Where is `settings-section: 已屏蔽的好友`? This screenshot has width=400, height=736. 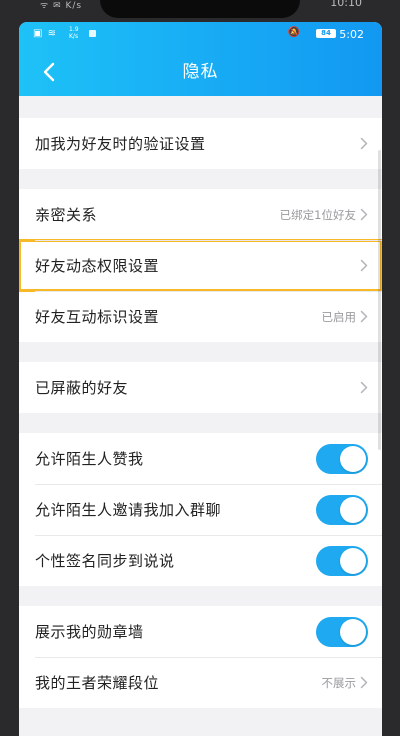 settings-section: 已屏蔽的好友 is located at coordinates (200, 387).